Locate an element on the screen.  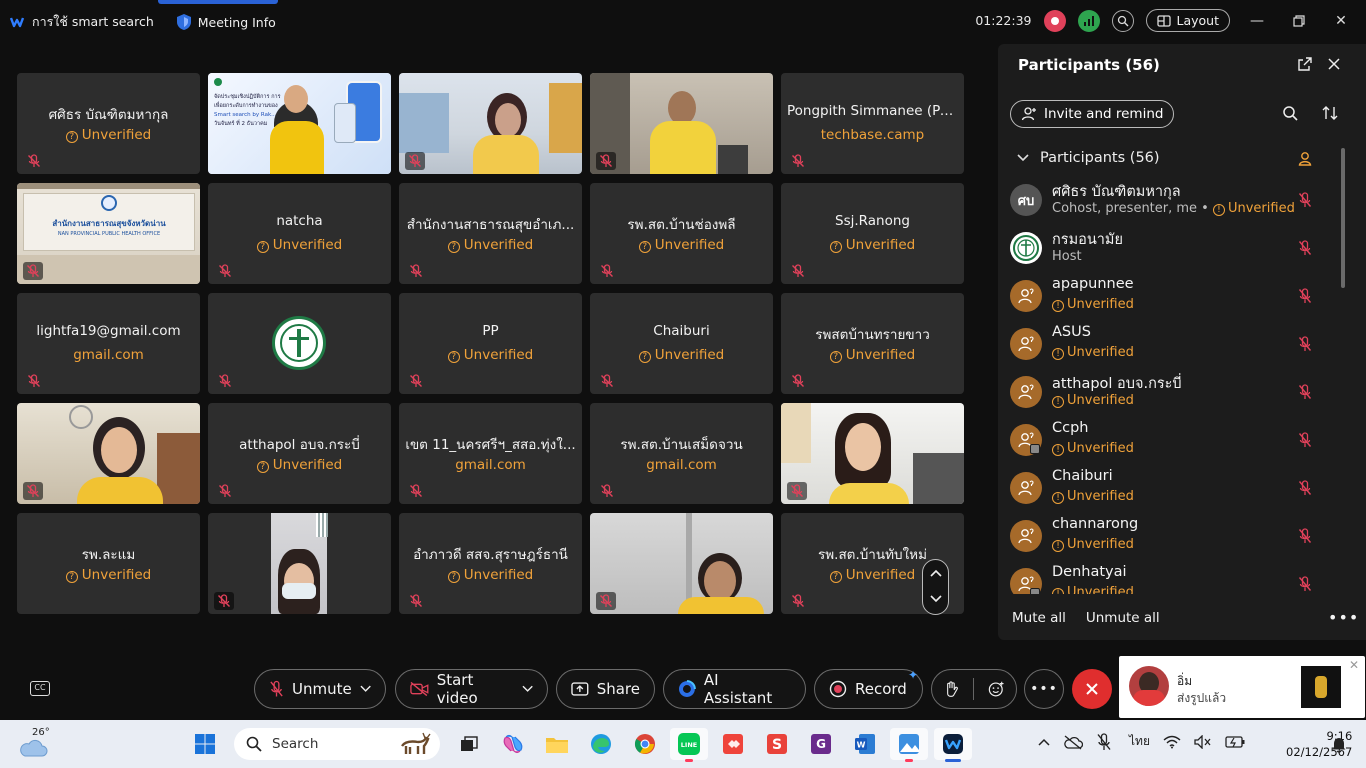
sort-icon is located at coordinates (1330, 115).